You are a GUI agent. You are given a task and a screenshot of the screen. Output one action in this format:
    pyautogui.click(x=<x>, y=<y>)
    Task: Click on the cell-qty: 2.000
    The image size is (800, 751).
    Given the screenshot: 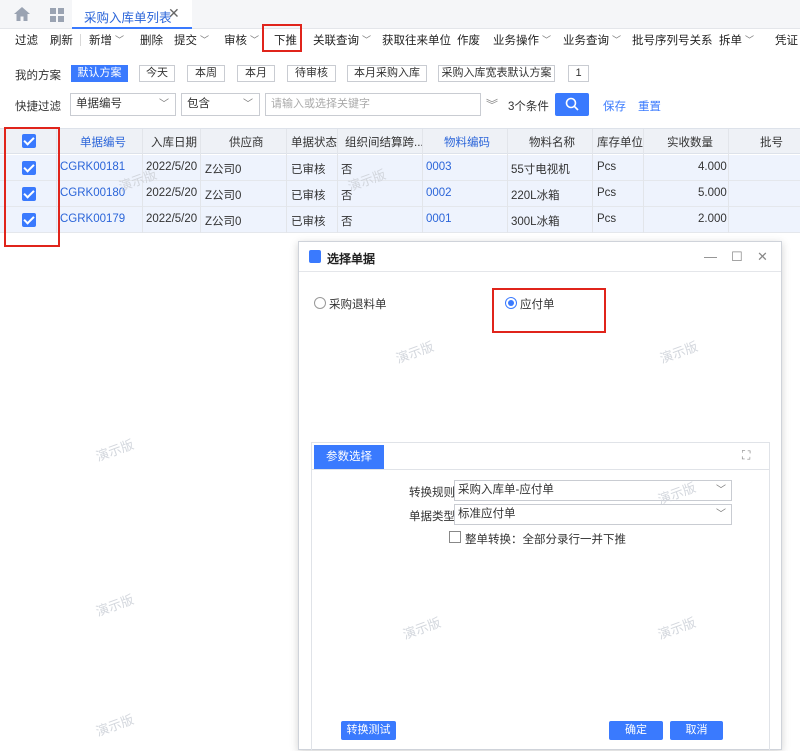 What is the action you would take?
    pyautogui.click(x=712, y=219)
    